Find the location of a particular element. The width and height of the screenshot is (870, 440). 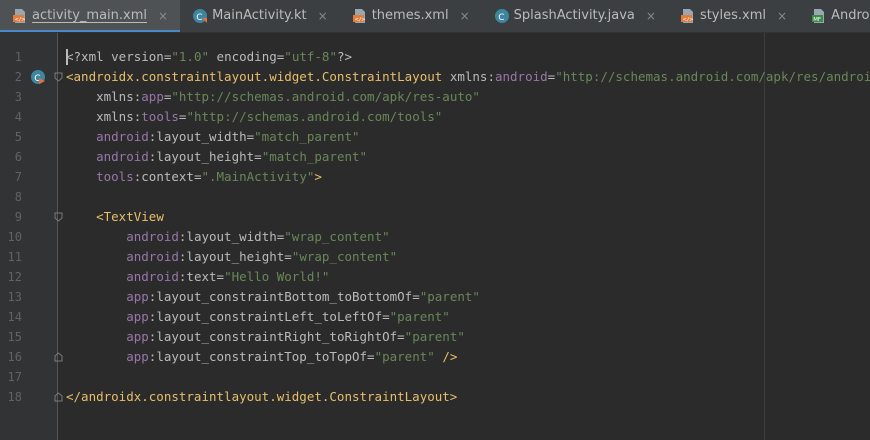

code-token: :layout_constraintTop_toTopOf= is located at coordinates (261, 356).